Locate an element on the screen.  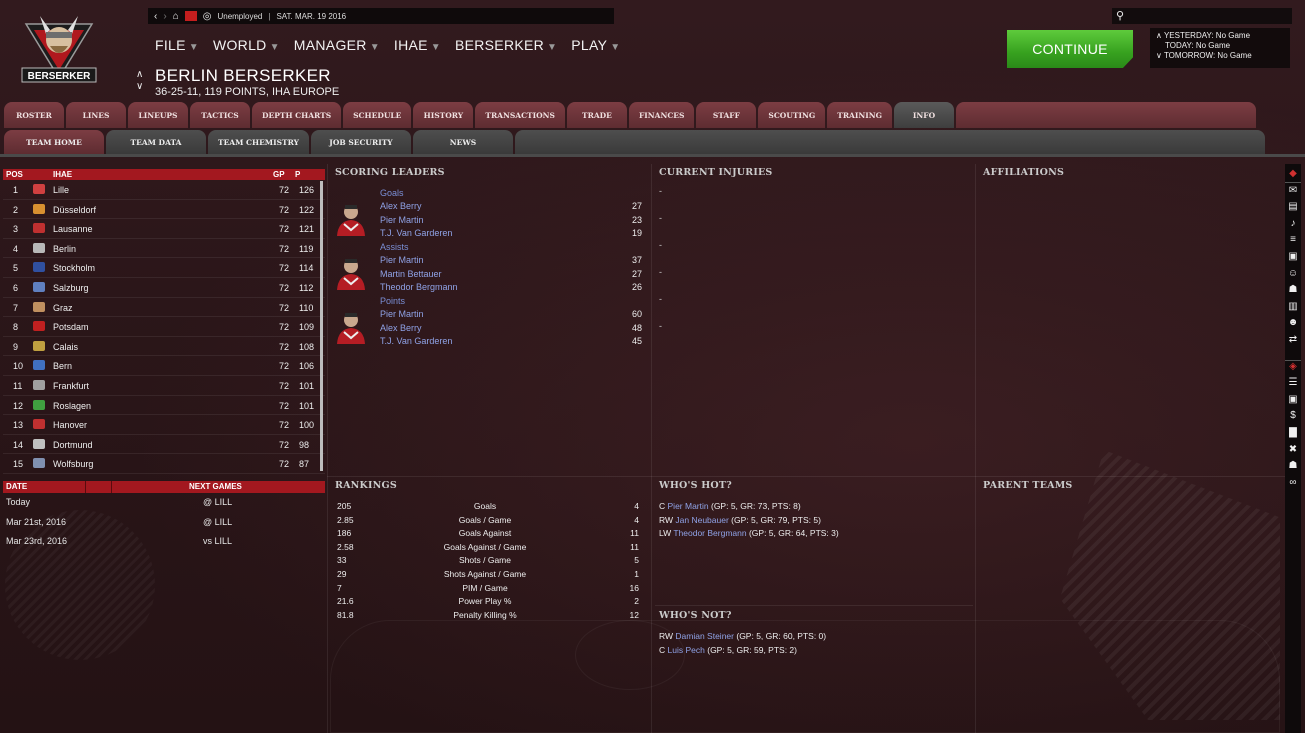
menu-berserker: BERSERKER ▼ is located at coordinates (506, 45).